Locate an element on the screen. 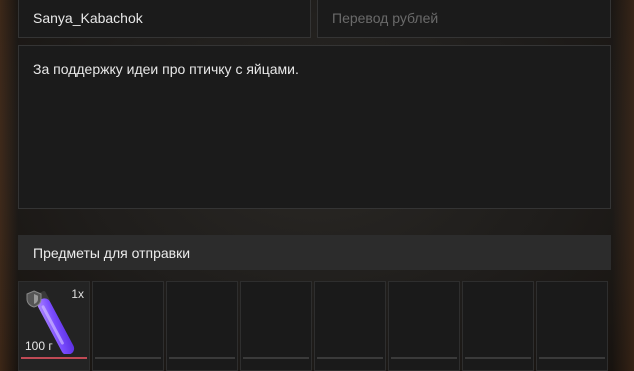 This screenshot has height=371, width=634. items-section-header: Предметы для отправки is located at coordinates (314, 252).